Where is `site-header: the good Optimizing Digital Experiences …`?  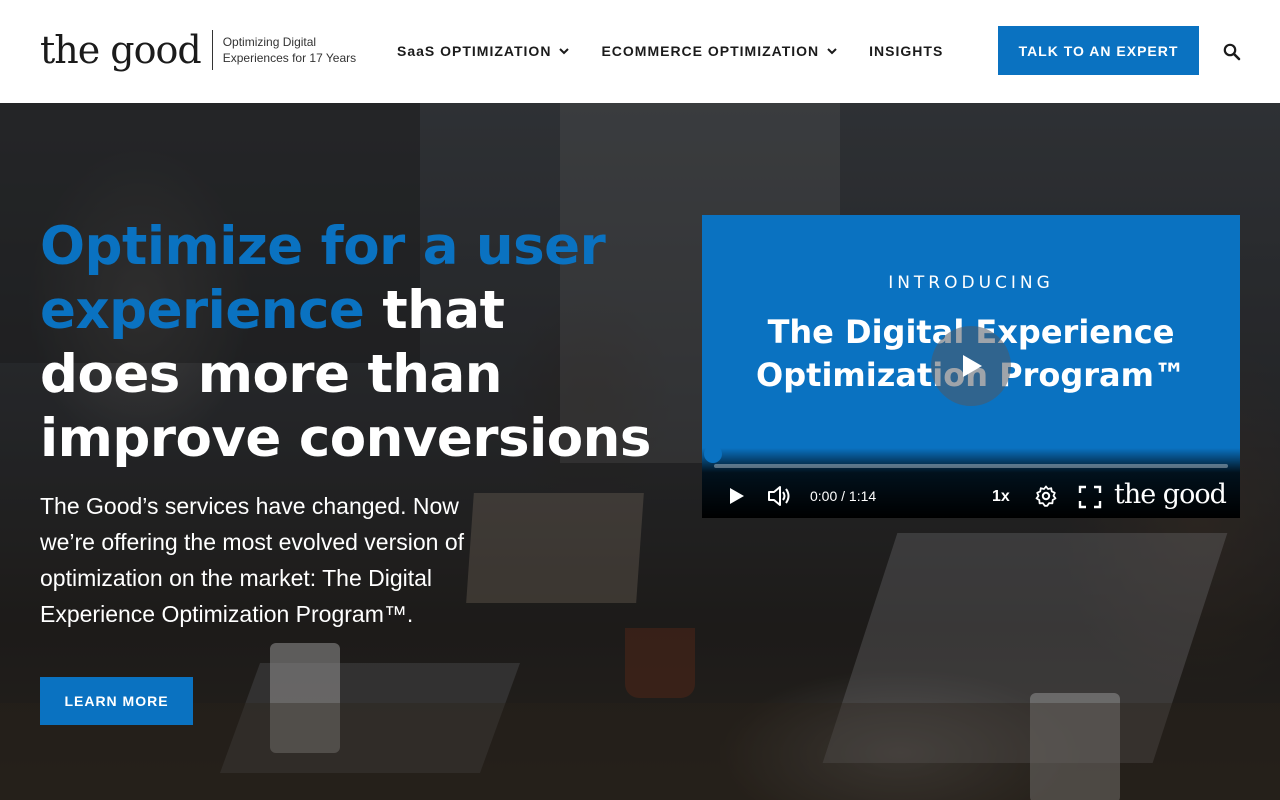 site-header: the good Optimizing Digital Experiences … is located at coordinates (640, 51).